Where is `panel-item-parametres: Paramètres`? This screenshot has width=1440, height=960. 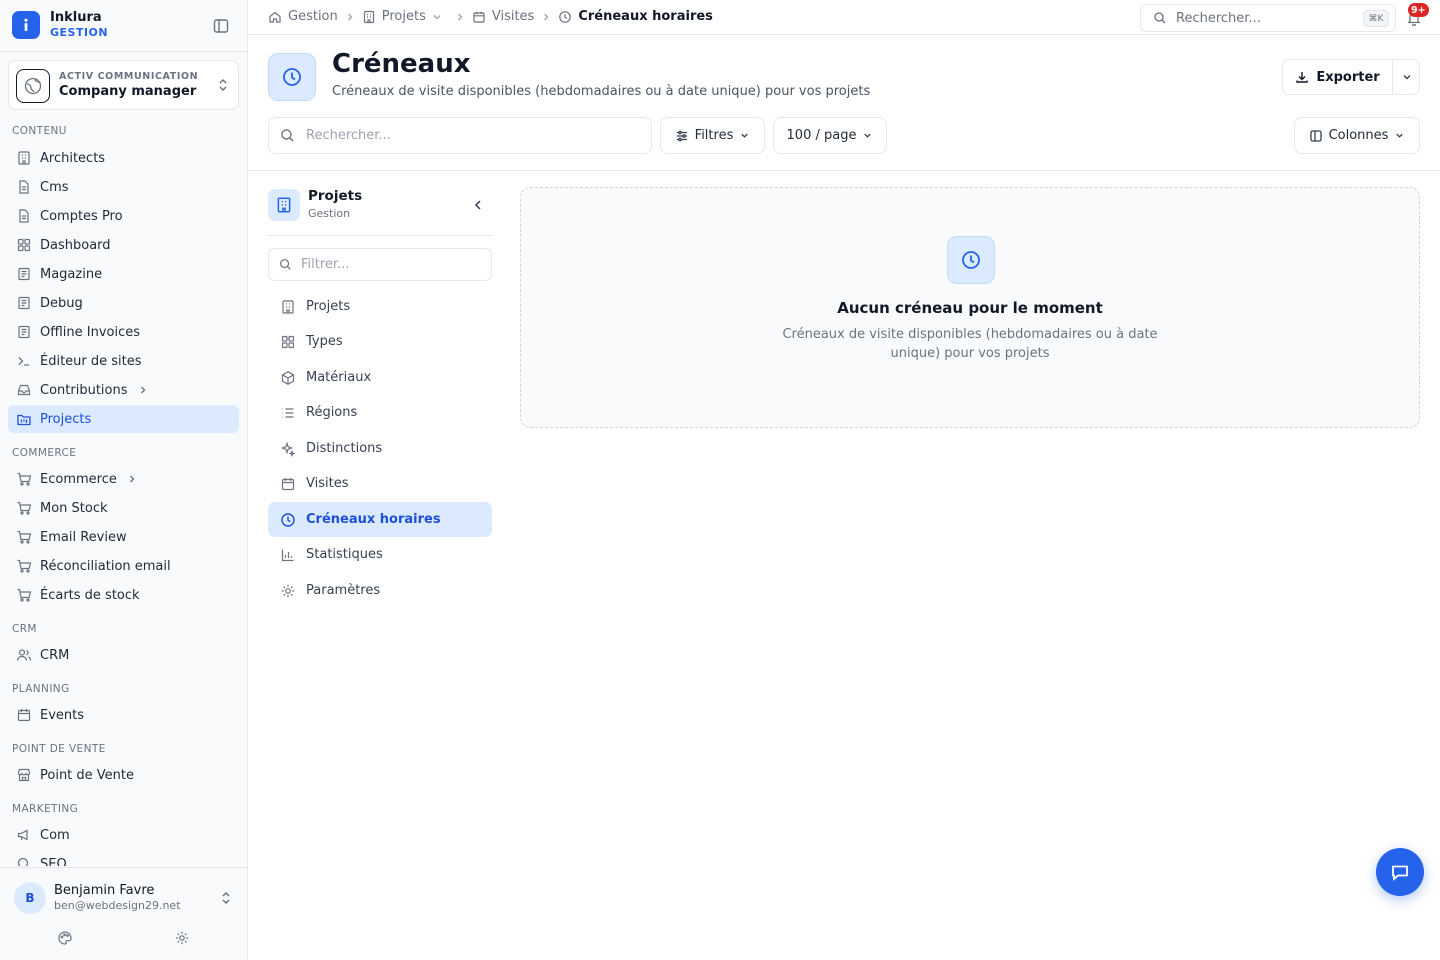
panel-item-parametres: Paramètres is located at coordinates (380, 590).